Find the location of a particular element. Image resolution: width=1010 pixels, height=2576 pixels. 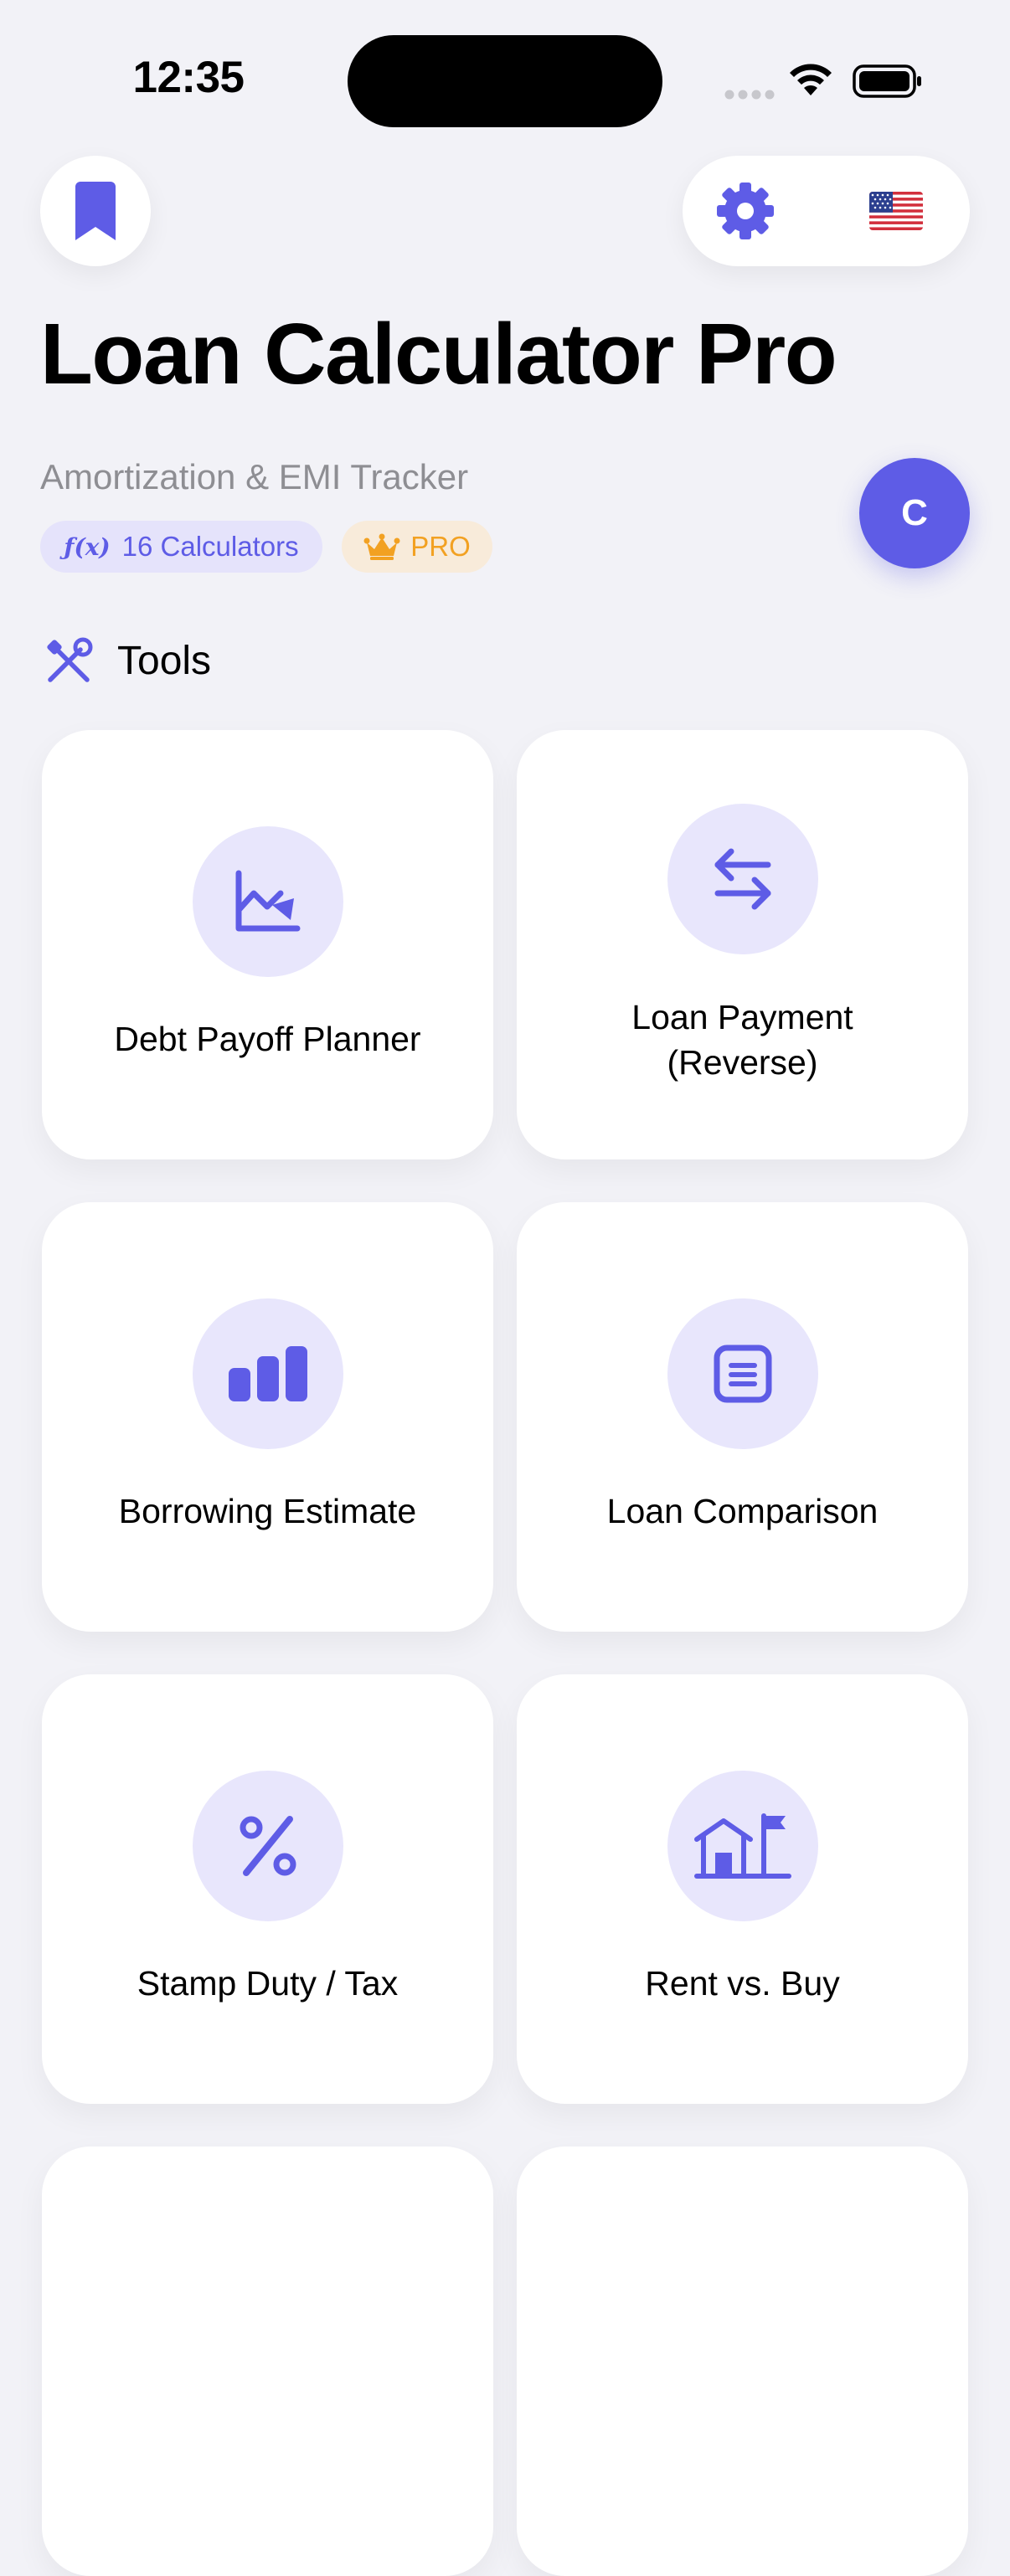

function-icon: ƒ(x) is located at coordinates (87, 547).